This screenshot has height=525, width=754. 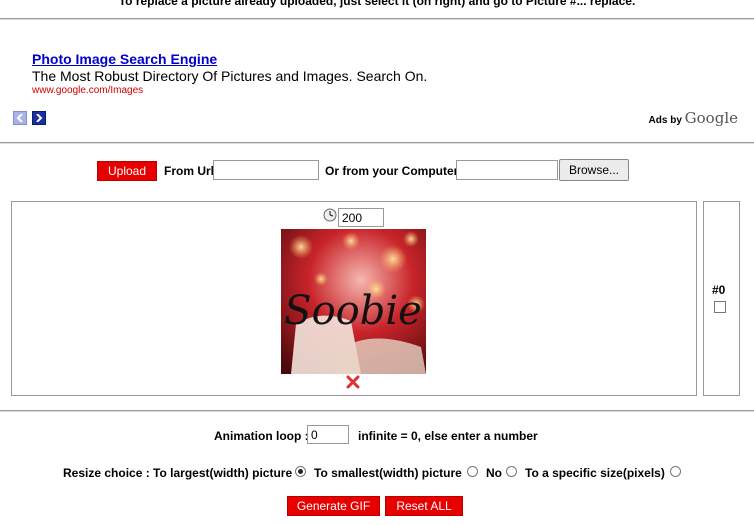 I want to click on resize-no-label: No, so click(x=494, y=473).